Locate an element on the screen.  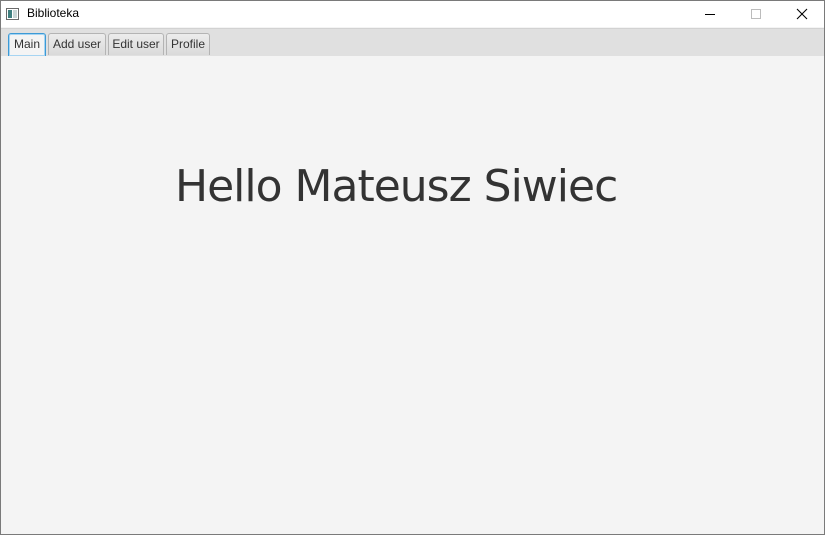
minimize-button is located at coordinates (710, 14).